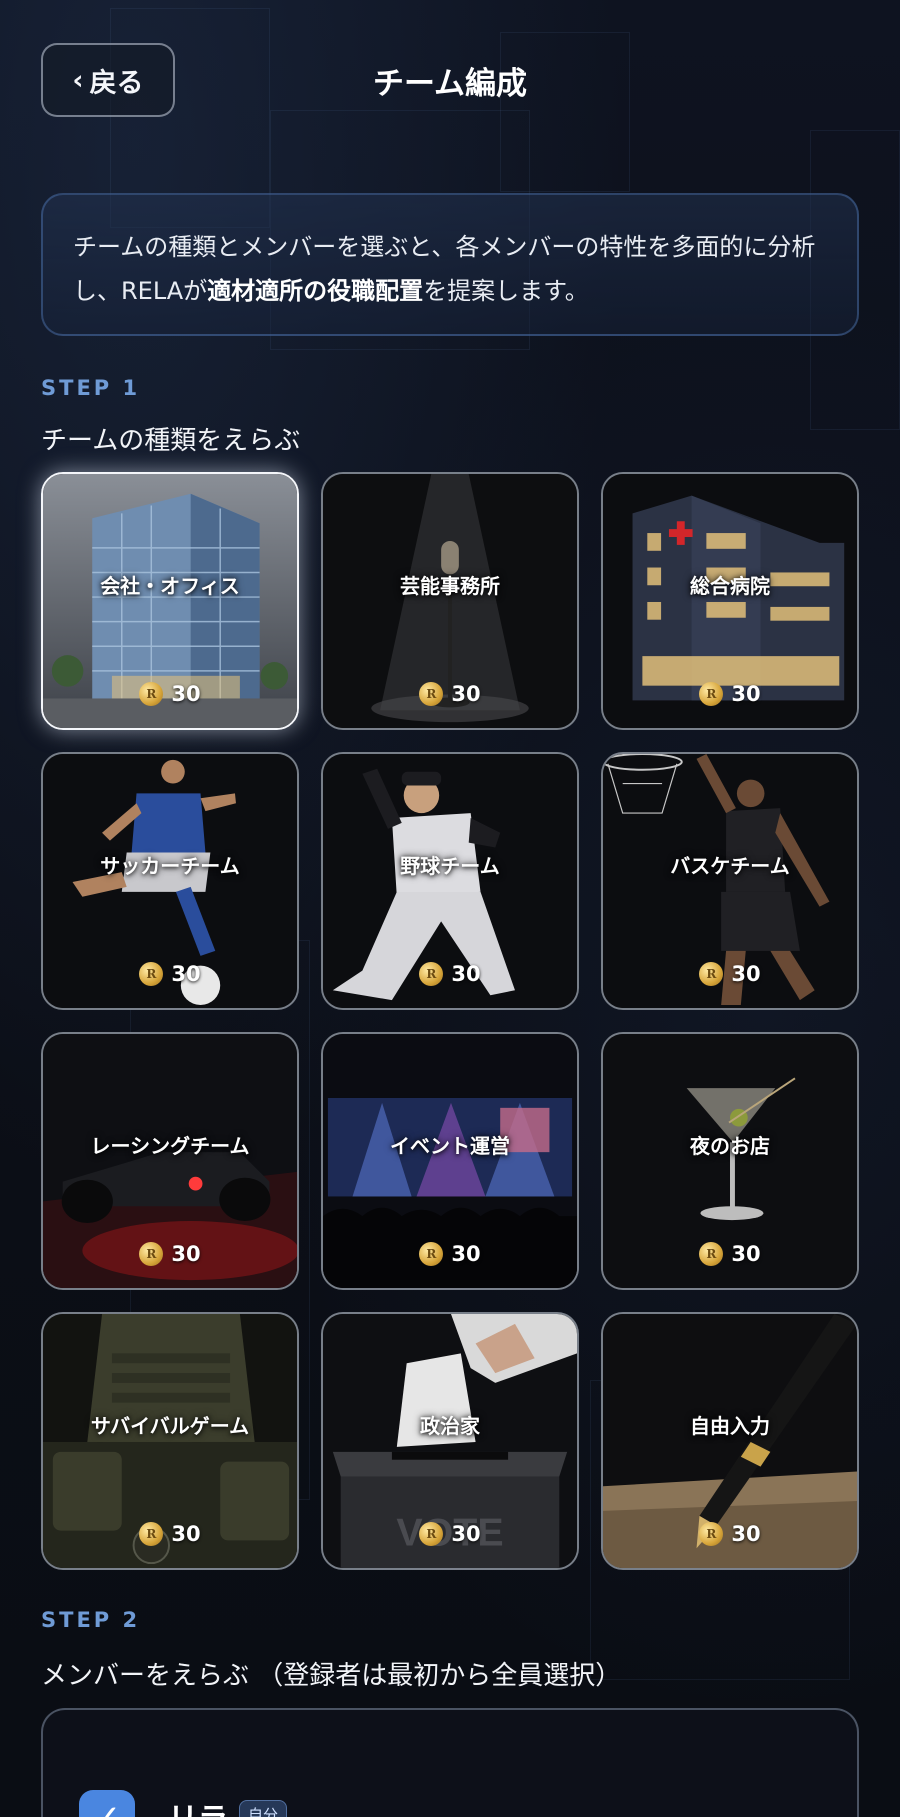  Describe the element at coordinates (730, 1441) in the screenshot. I see `team-card-free-input: 自由入力 R 30` at that location.